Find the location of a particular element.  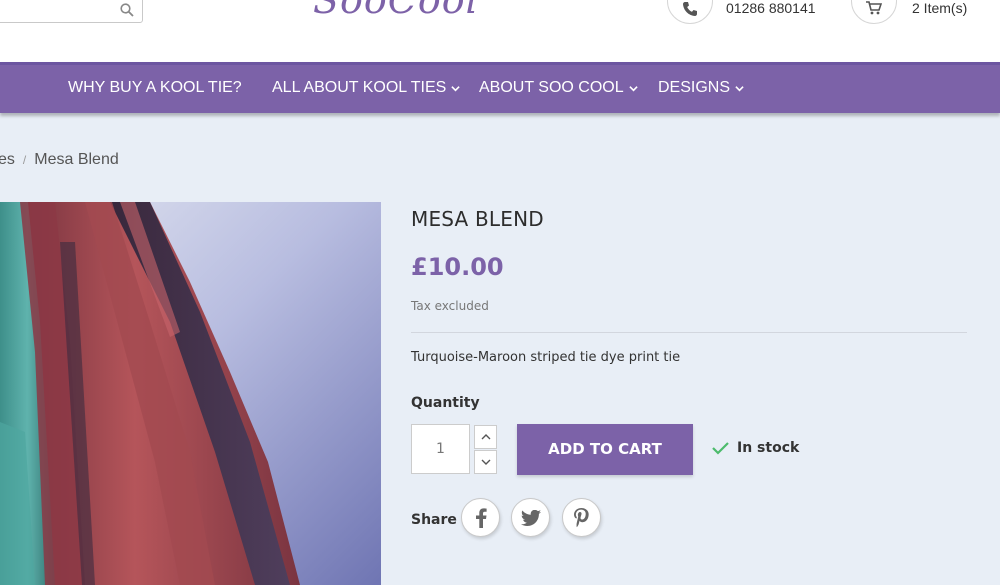

cart-button is located at coordinates (874, 12).